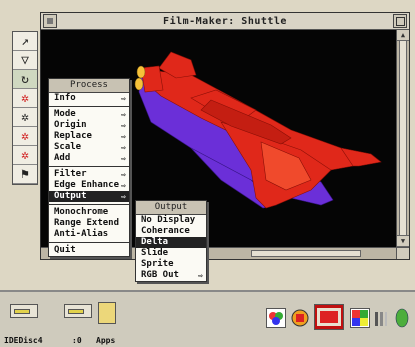 Image resolution: width=415 pixels, height=347 pixels. I want to click on menu-item-filter: Filter ⇨, so click(89, 174).